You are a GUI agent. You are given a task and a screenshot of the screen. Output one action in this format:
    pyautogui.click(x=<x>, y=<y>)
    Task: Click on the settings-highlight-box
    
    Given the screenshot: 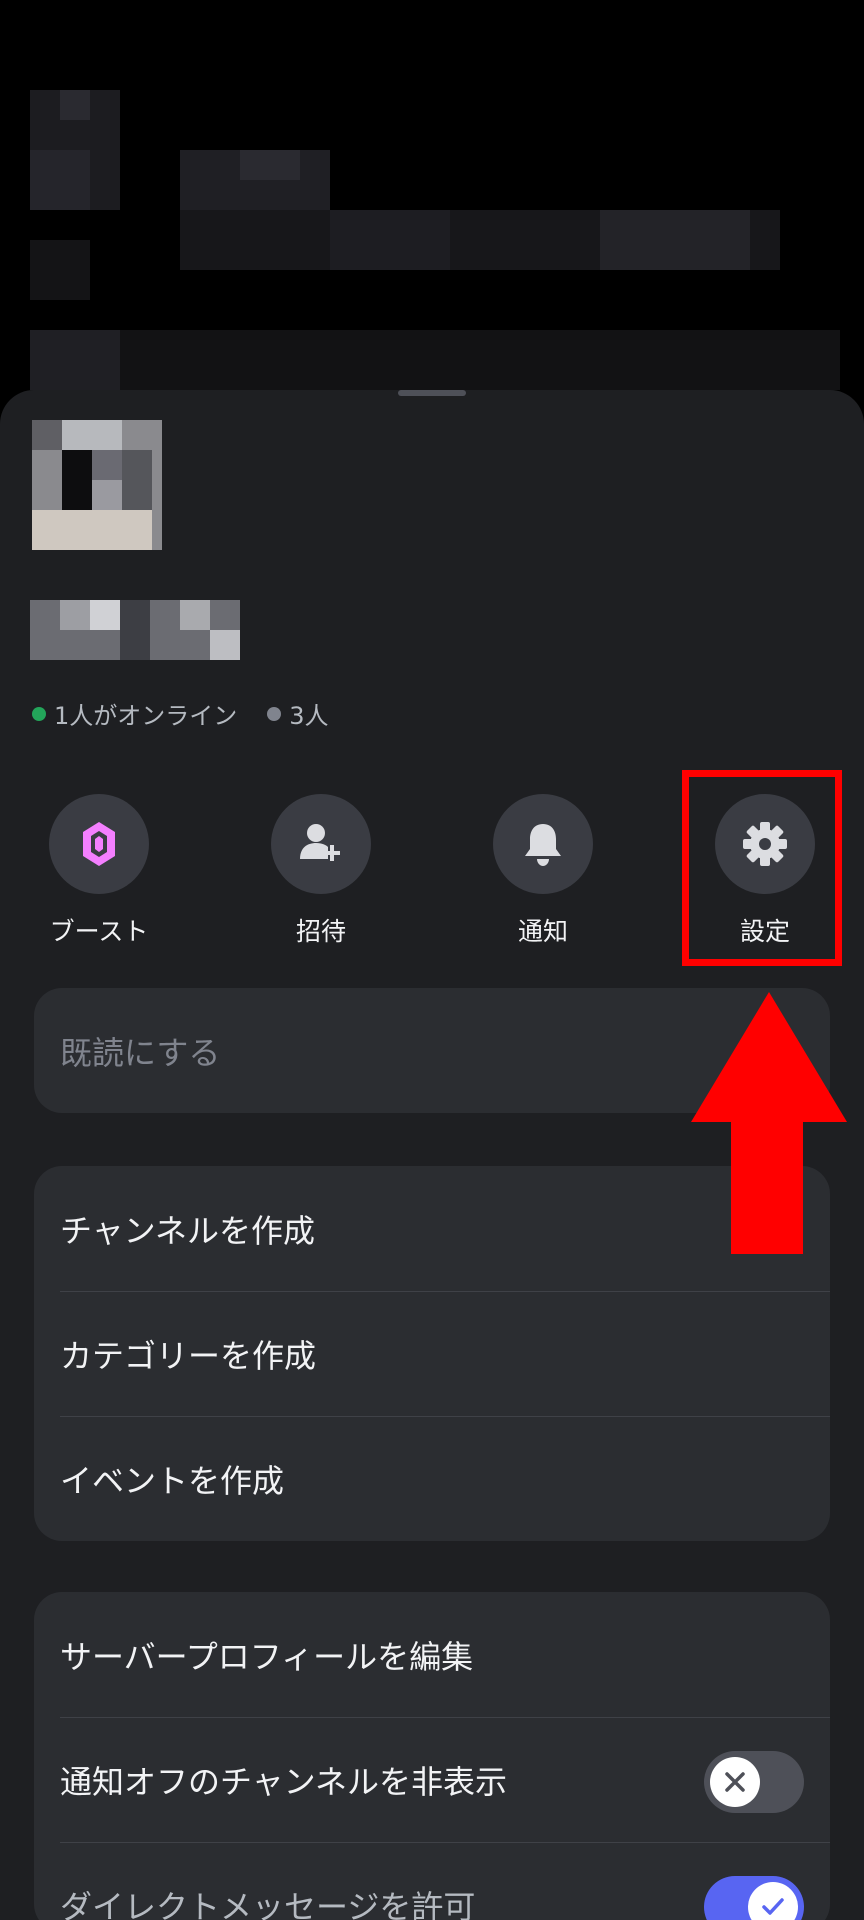 What is the action you would take?
    pyautogui.click(x=762, y=868)
    